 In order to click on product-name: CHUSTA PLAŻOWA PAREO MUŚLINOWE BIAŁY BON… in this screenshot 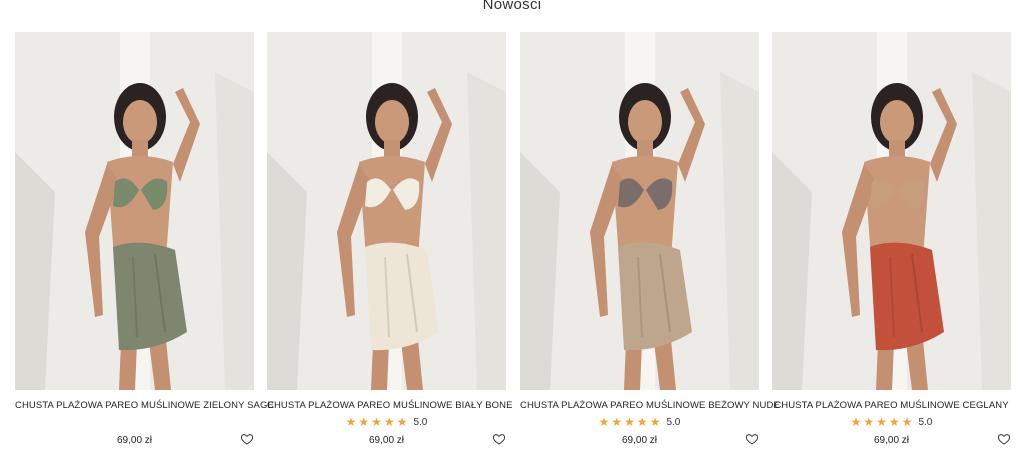, I will do `click(389, 405)`.